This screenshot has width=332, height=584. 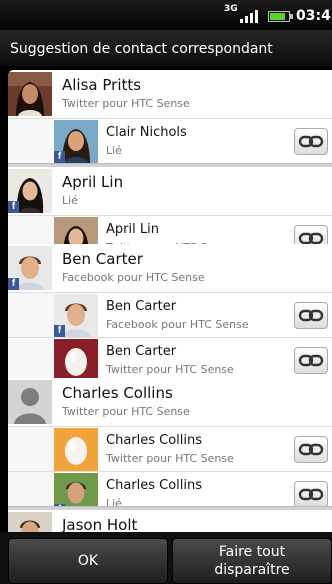 I want to click on action-bar: OK Faire tout disparaître, so click(x=166, y=558).